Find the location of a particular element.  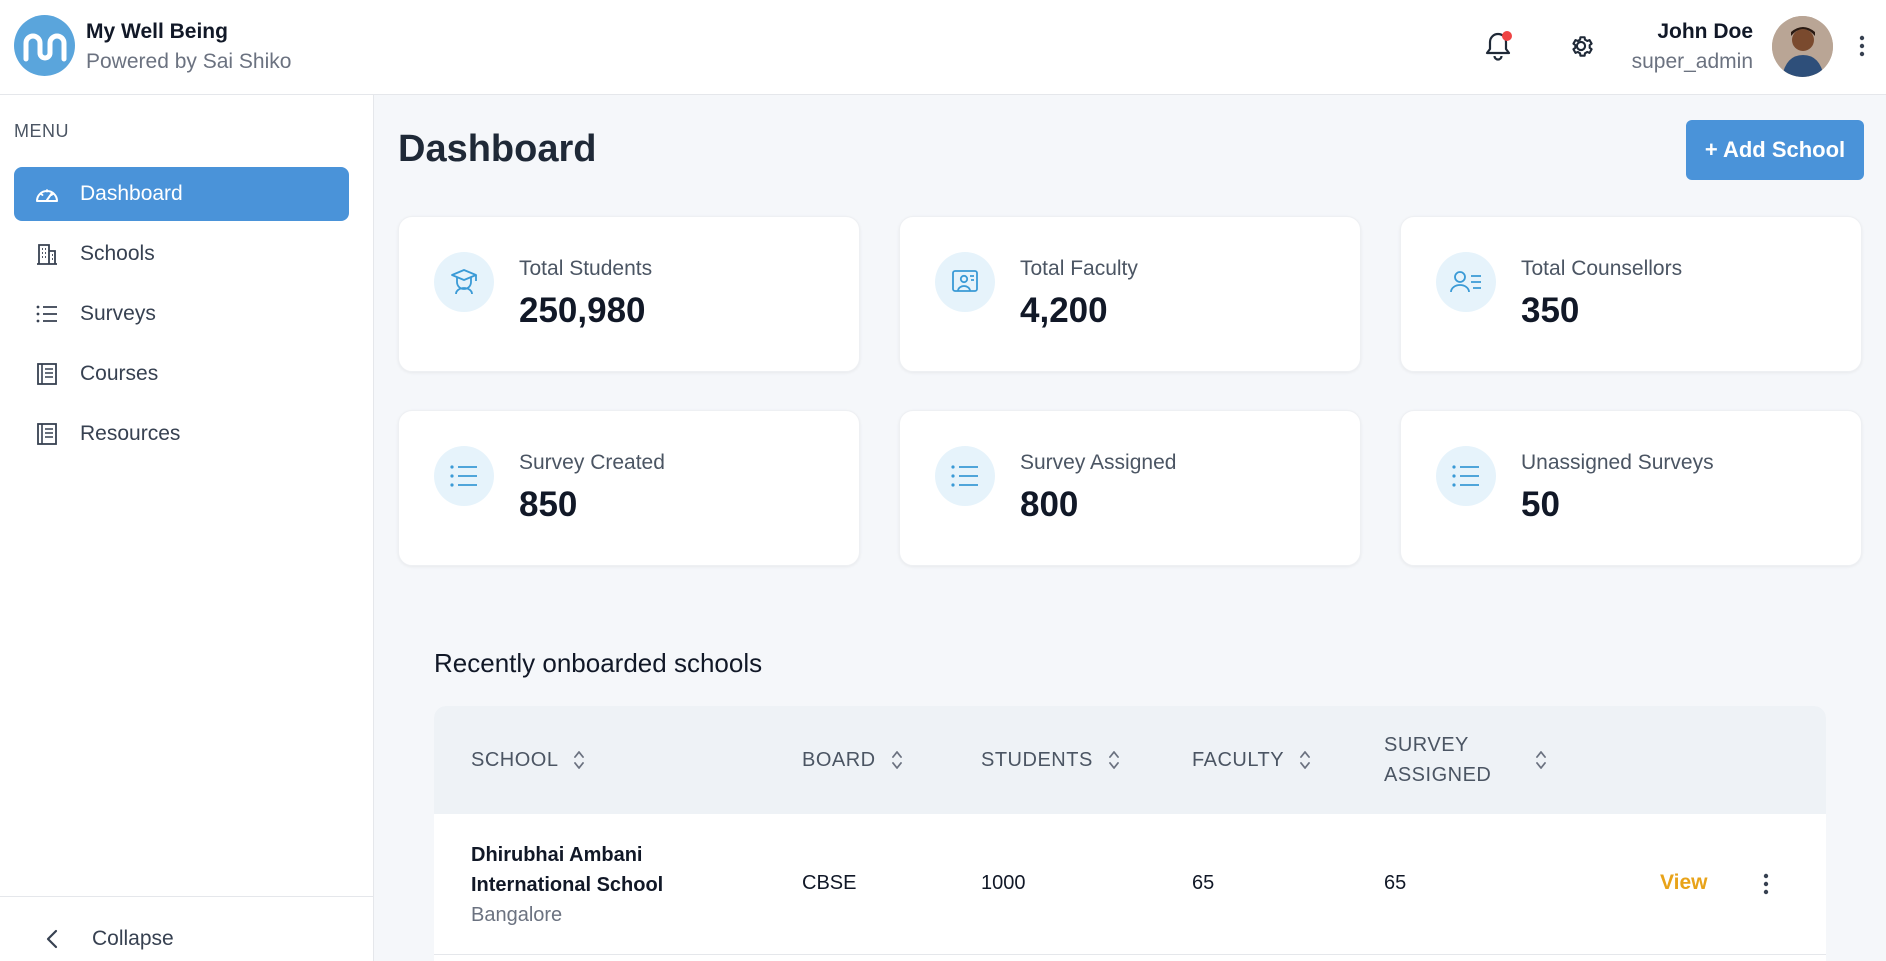

school-city: Bangalore is located at coordinates (517, 915).